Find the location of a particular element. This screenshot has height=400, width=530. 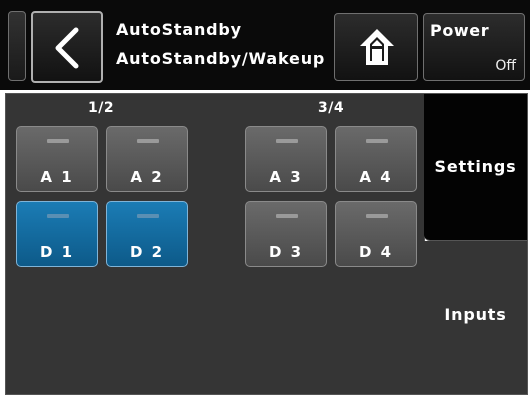

channel-button-a4: A 4 is located at coordinates (376, 159).